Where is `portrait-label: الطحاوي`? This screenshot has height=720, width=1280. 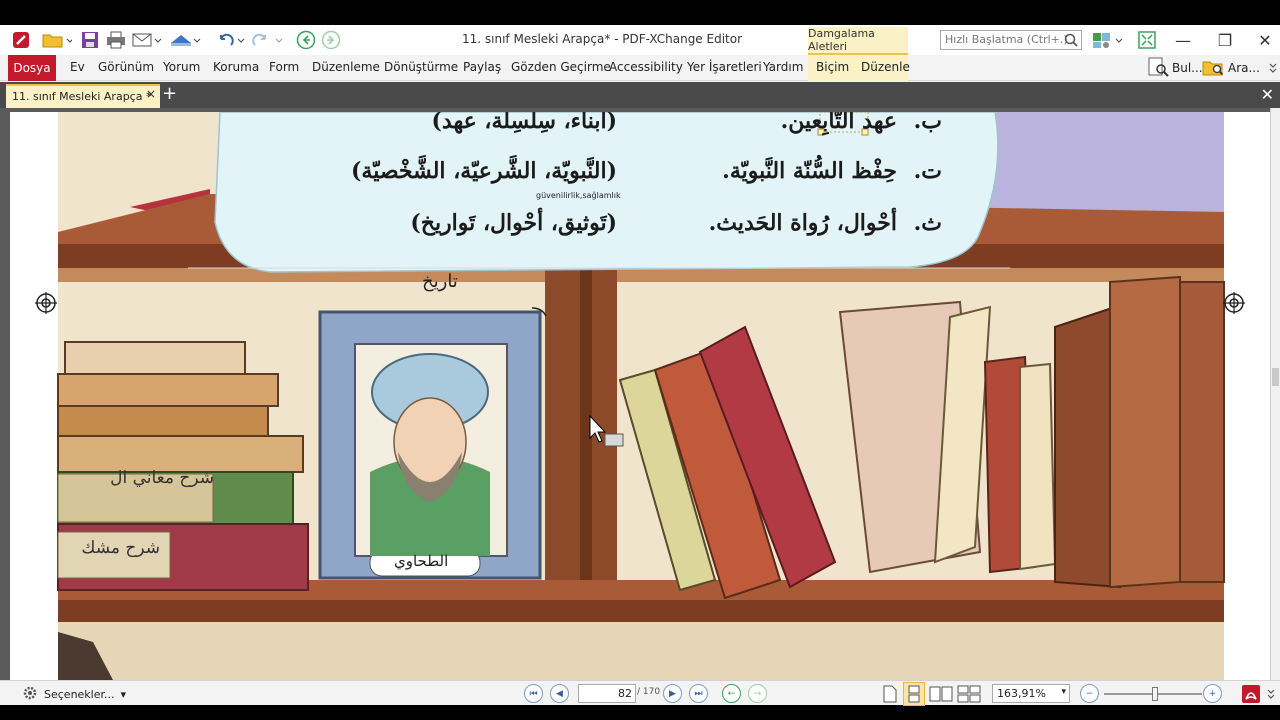
portrait-label: الطحاوي is located at coordinates (421, 561).